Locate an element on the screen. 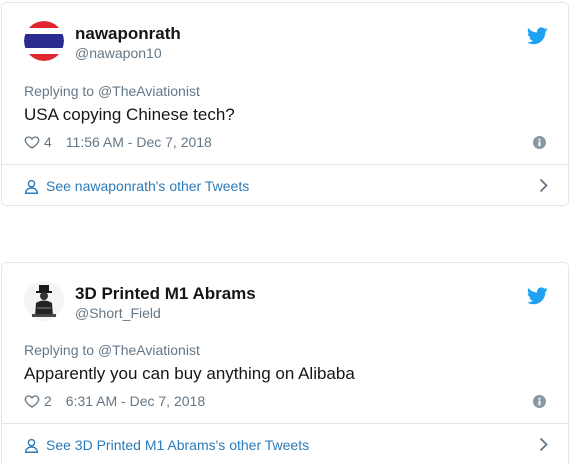  like-count: 2 is located at coordinates (48, 401).